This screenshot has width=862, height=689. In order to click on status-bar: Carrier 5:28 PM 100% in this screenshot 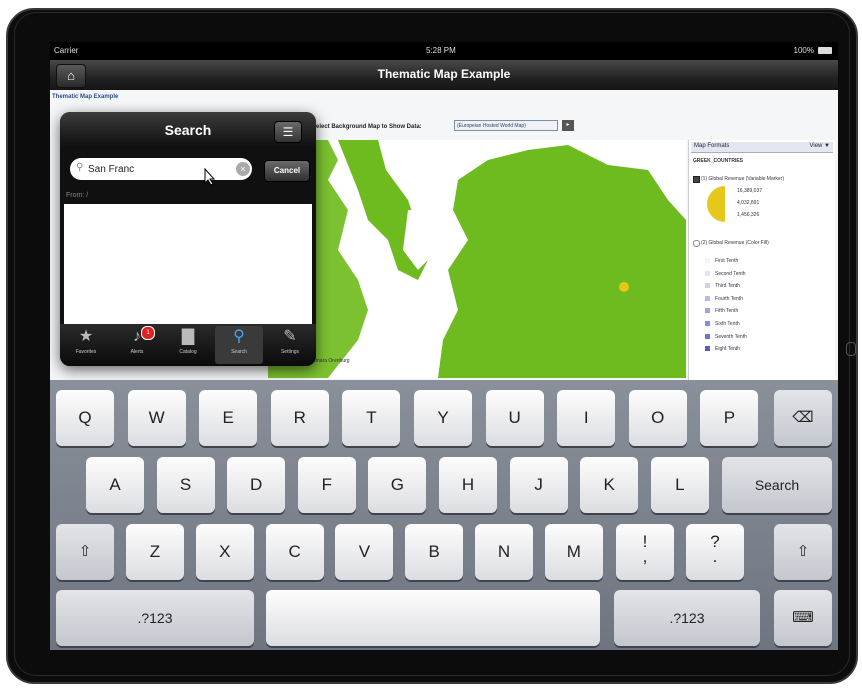, I will do `click(444, 51)`.